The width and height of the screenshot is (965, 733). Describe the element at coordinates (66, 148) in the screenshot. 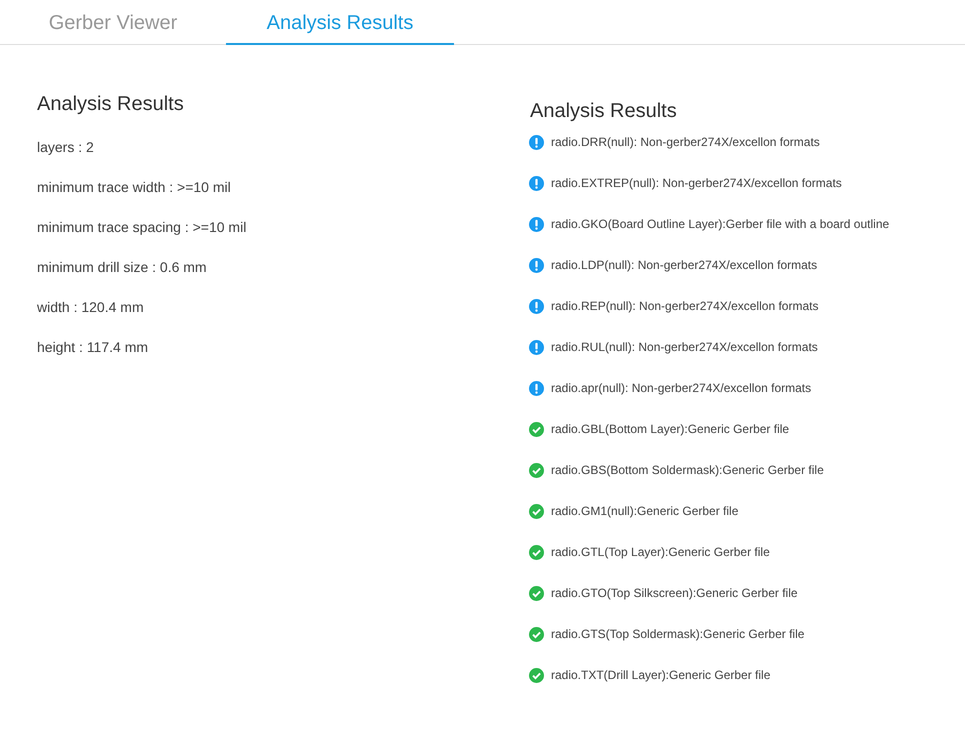

I see `summary-item: layers : 2` at that location.